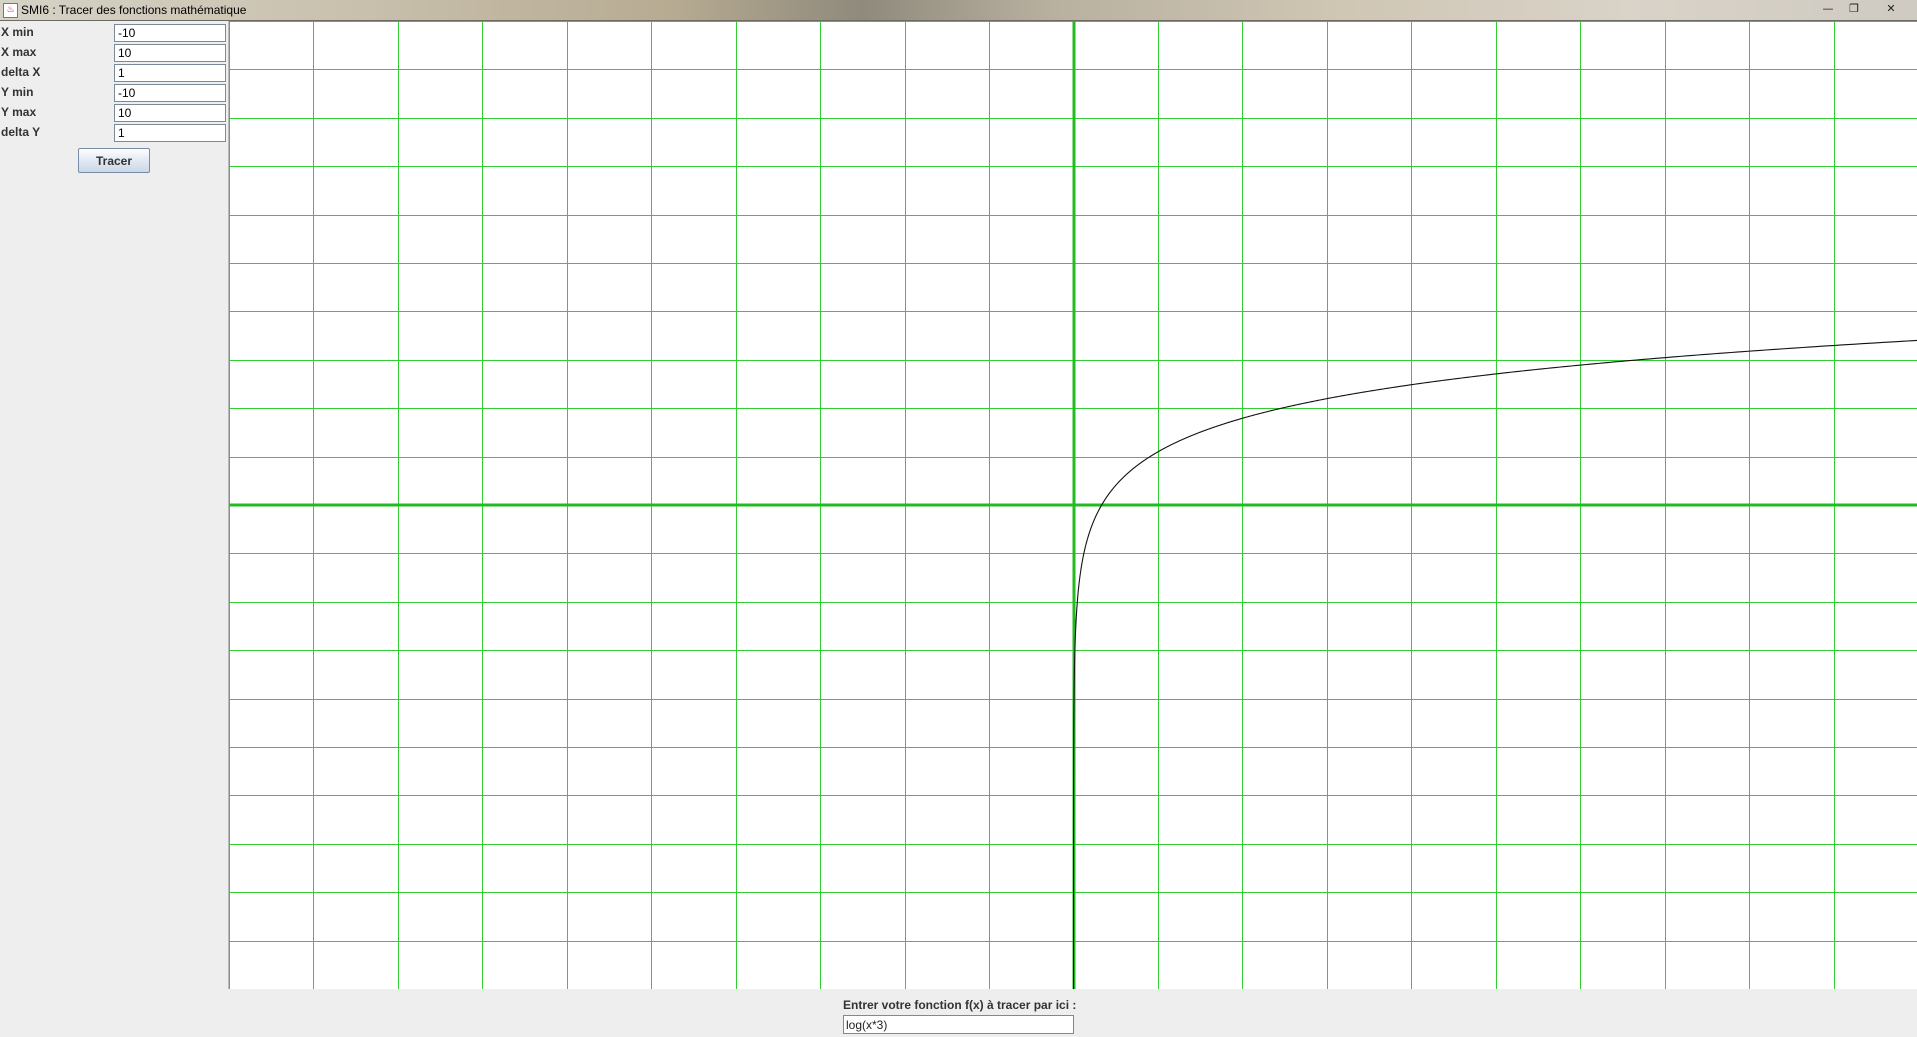 Image resolution: width=1917 pixels, height=1037 pixels. What do you see at coordinates (19, 52) in the screenshot?
I see `xmax-label: X max` at bounding box center [19, 52].